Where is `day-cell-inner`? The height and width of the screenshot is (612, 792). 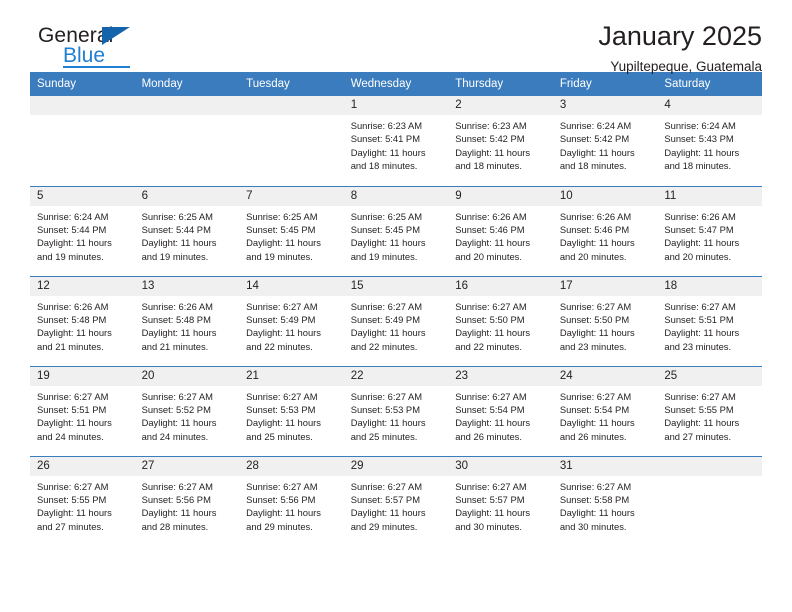 day-cell-inner is located at coordinates (187, 141).